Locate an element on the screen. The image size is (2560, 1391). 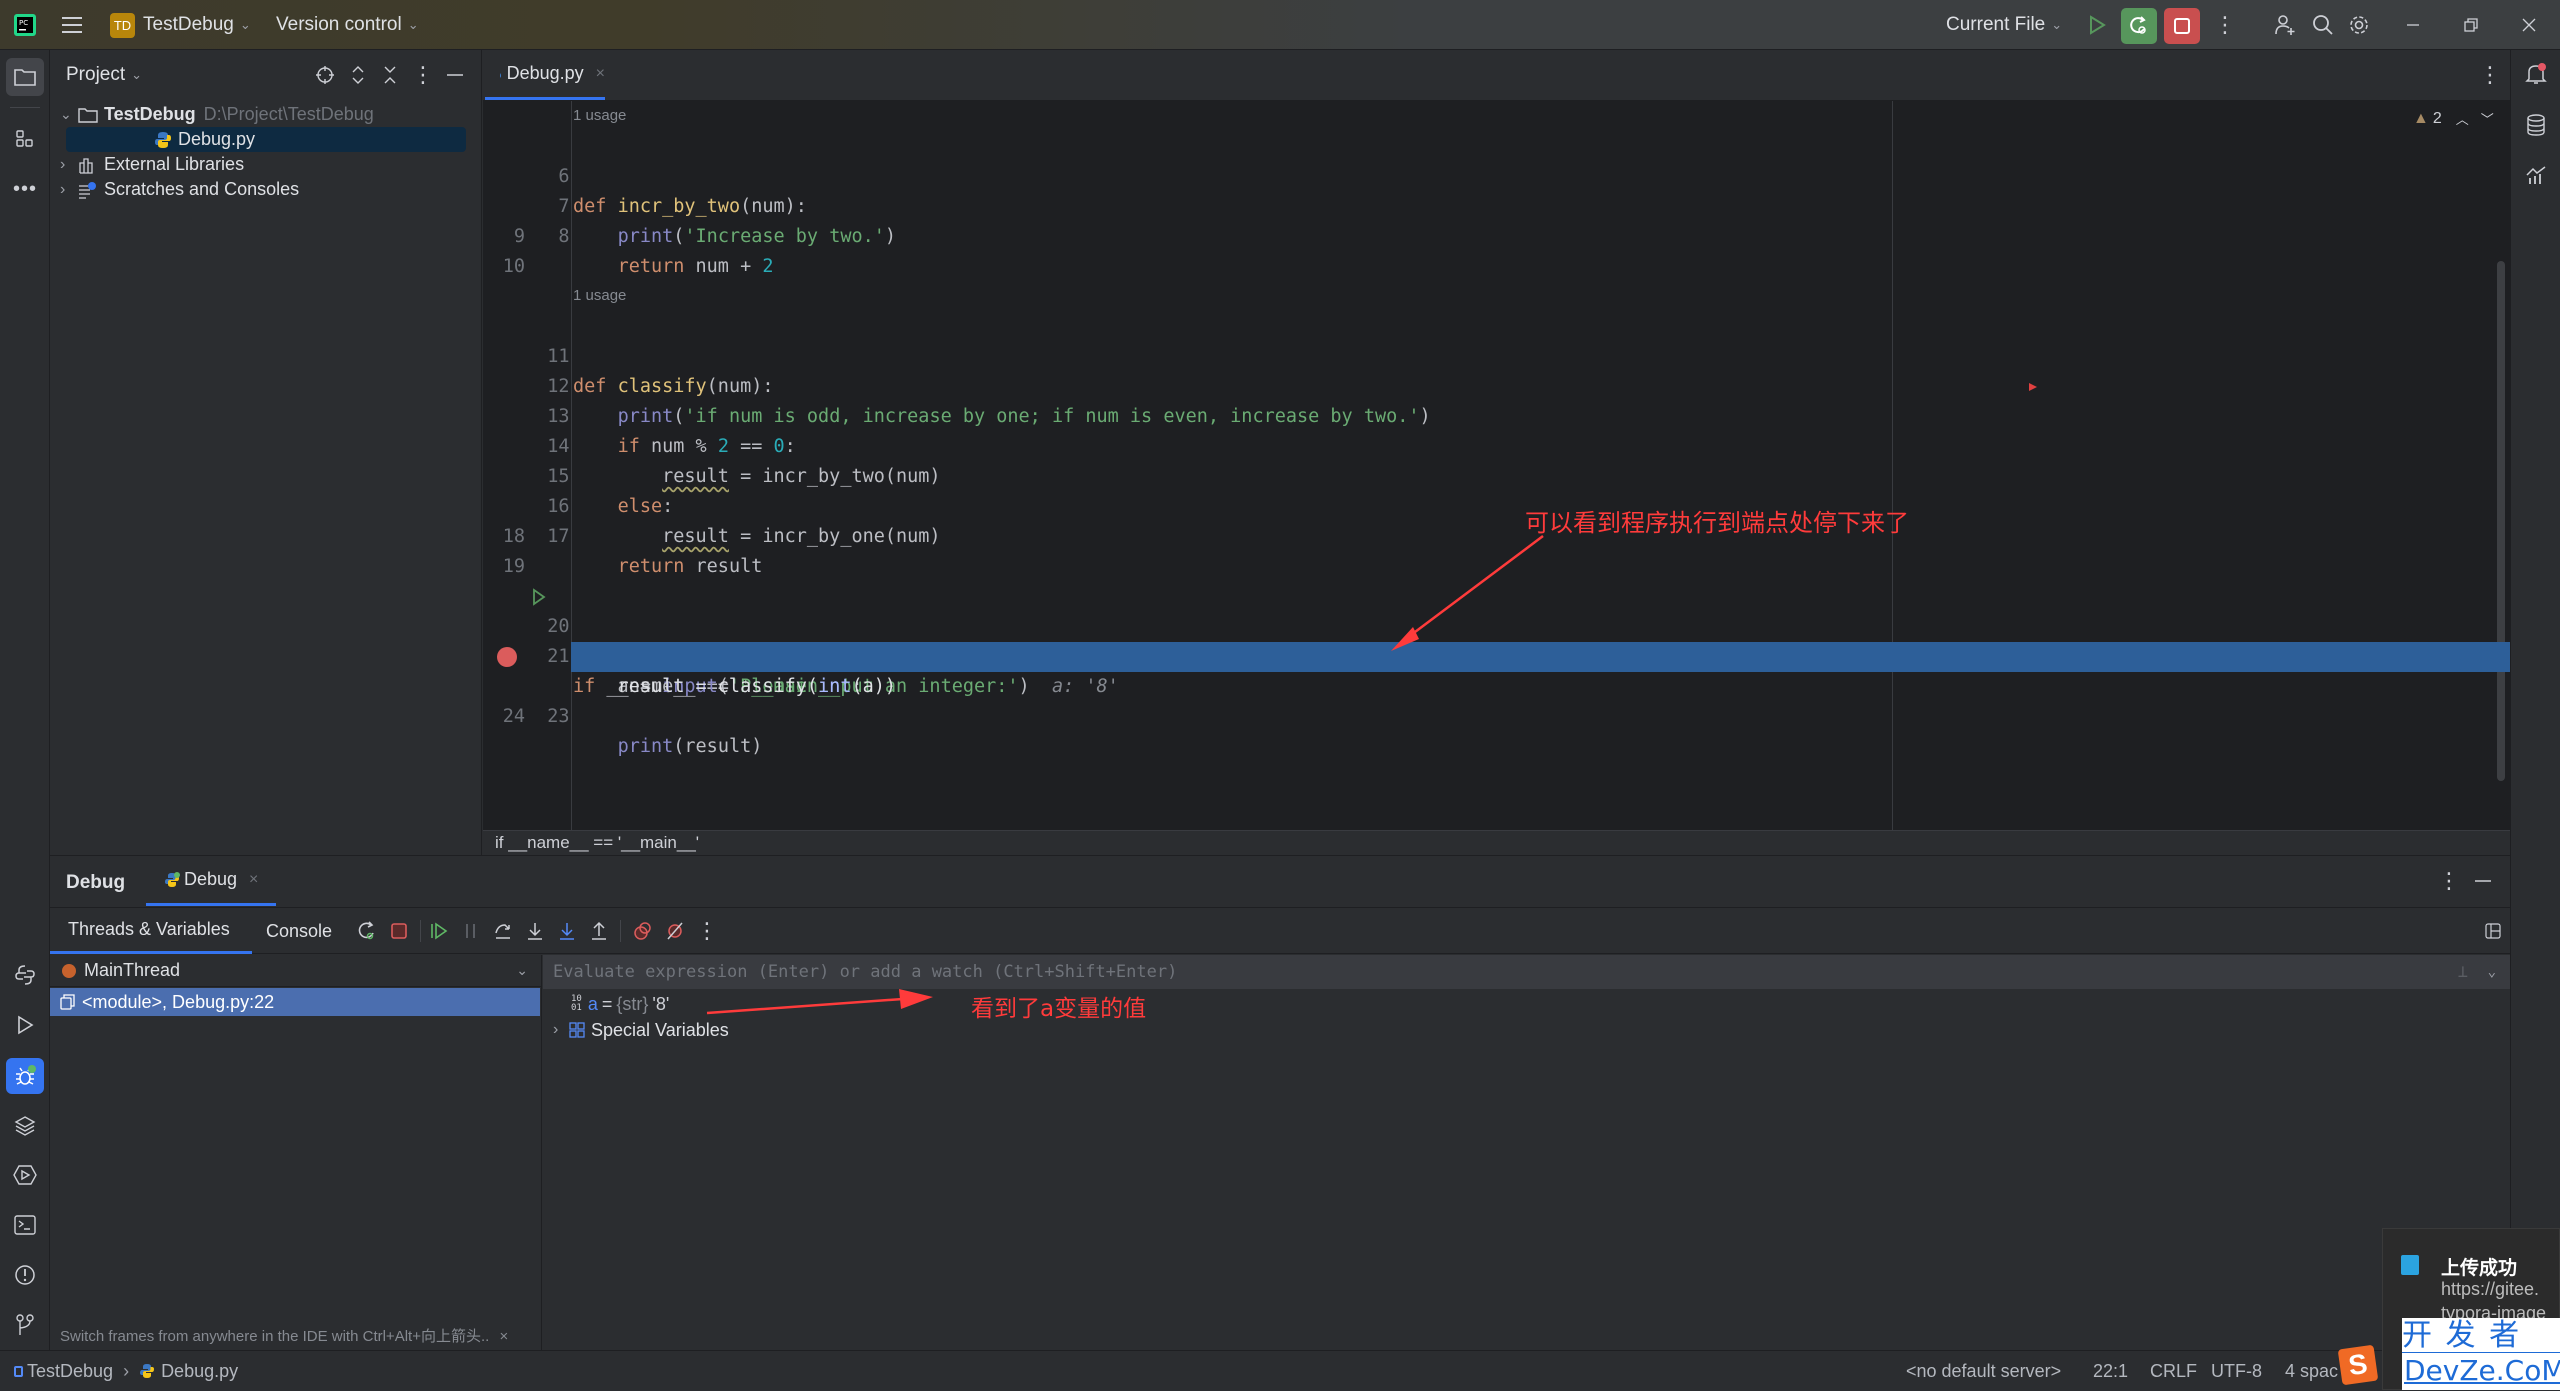
rerun-debug-icon is located at coordinates (2139, 26).